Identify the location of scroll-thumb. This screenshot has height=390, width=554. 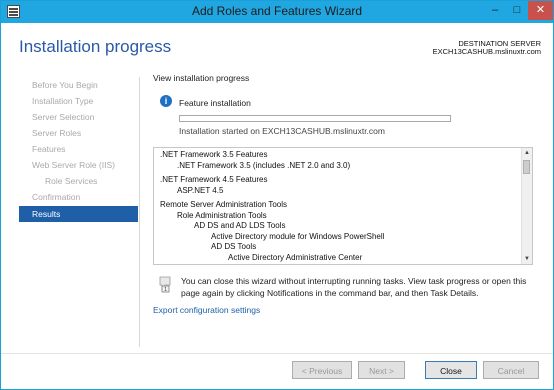
(526, 167).